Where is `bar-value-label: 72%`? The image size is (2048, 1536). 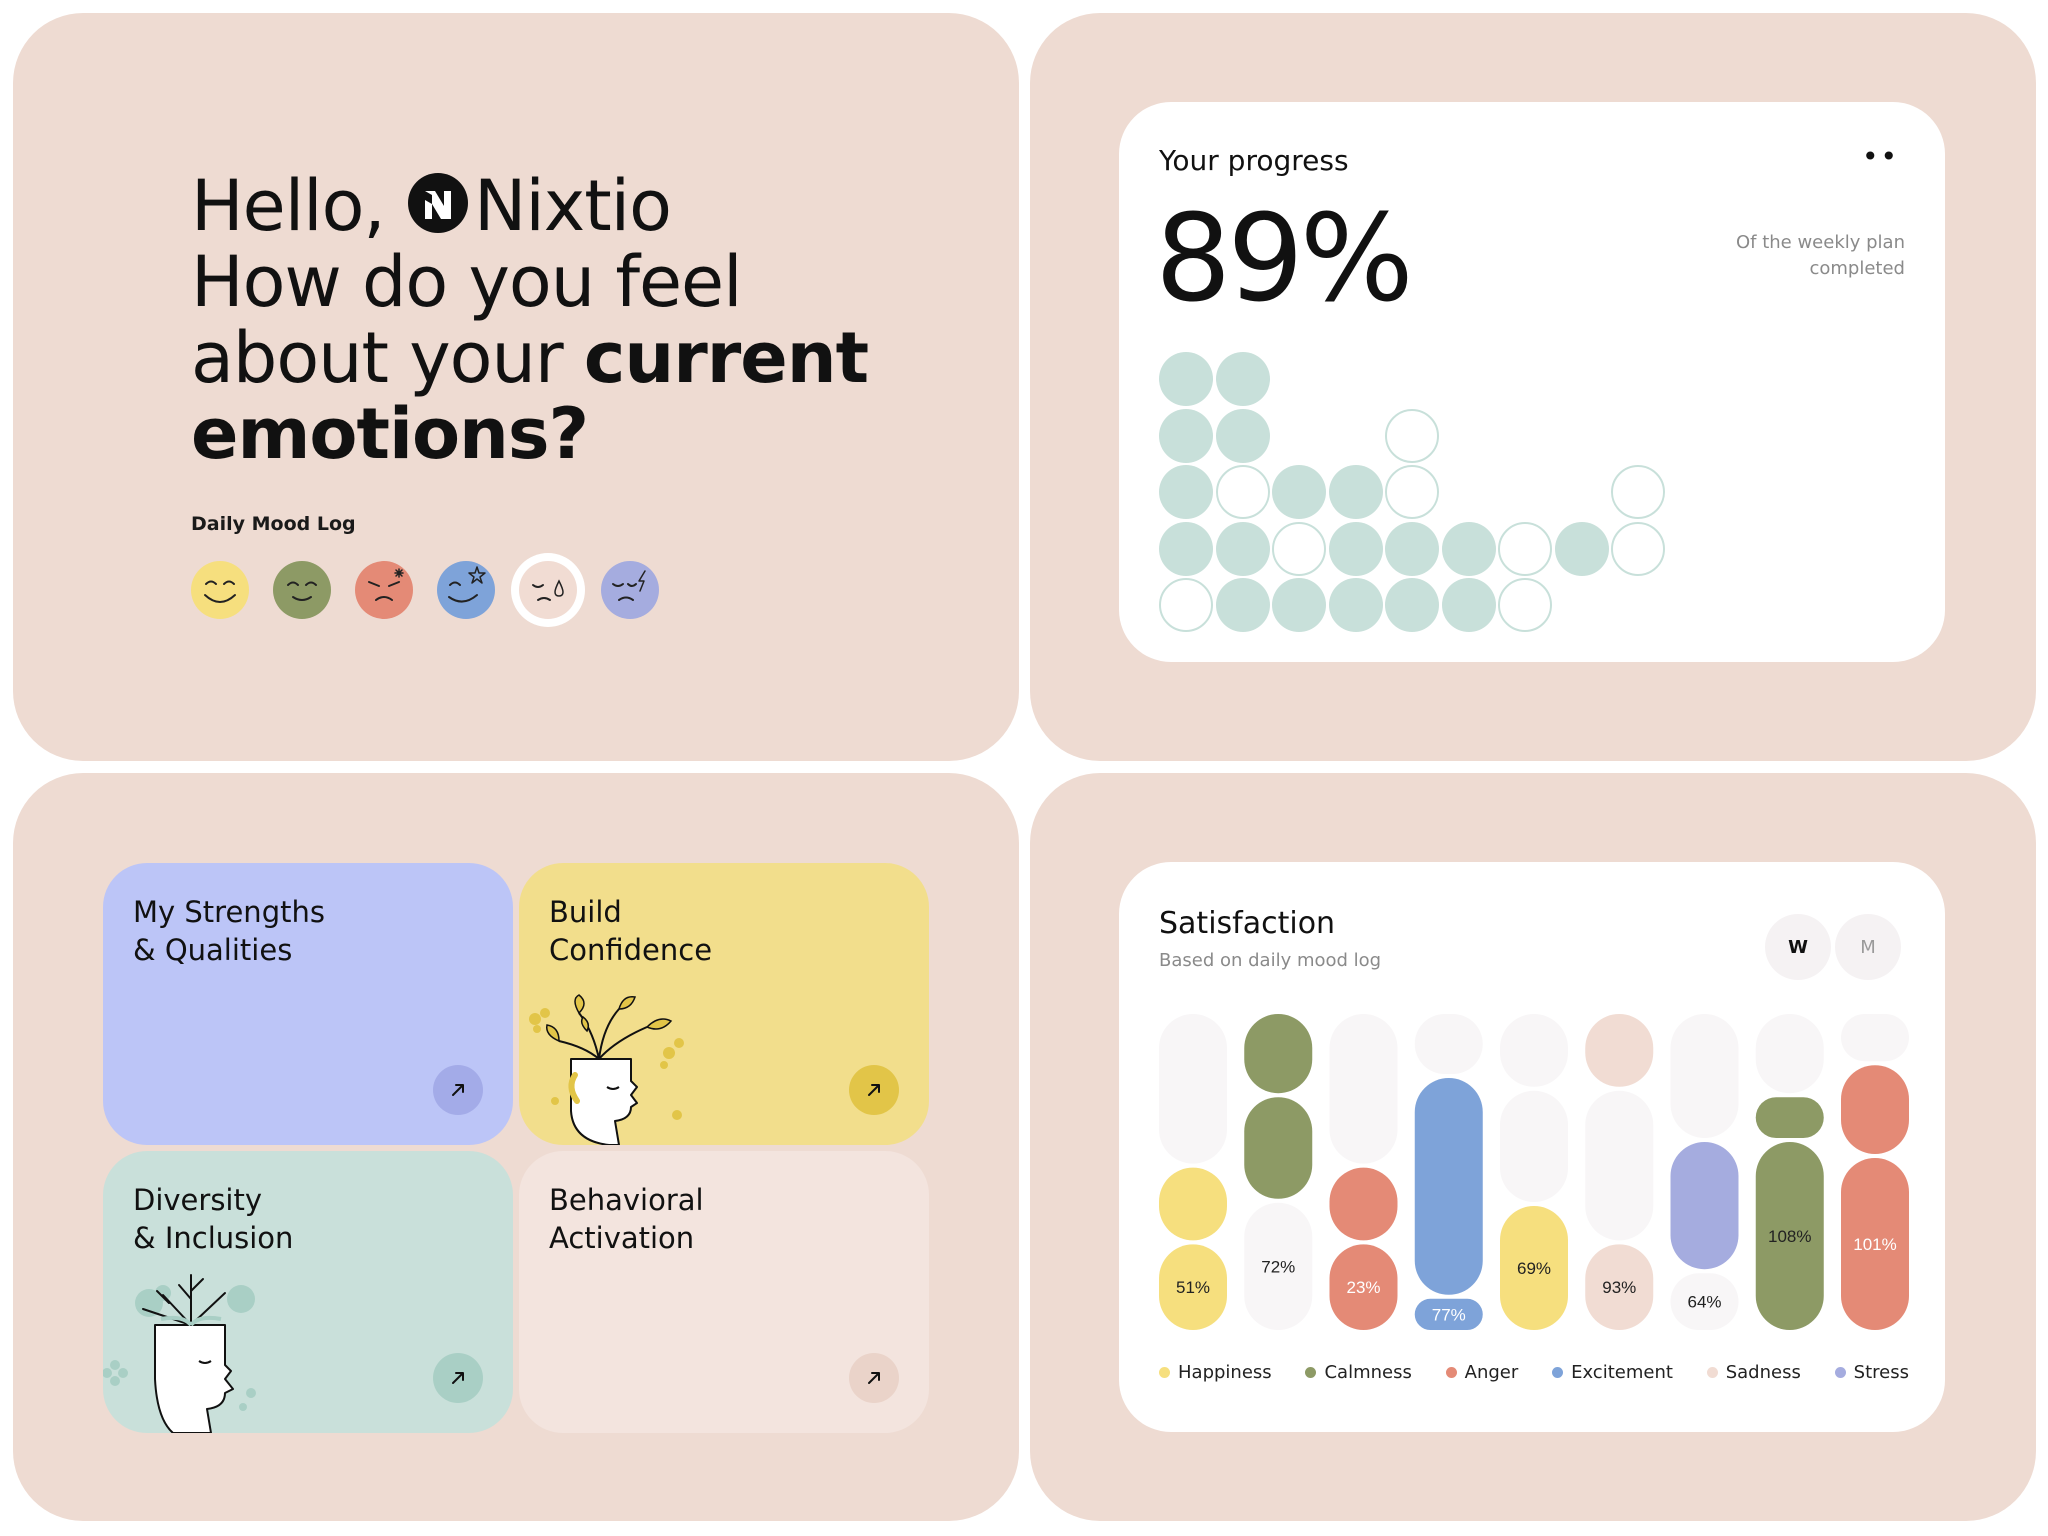
bar-value-label: 72% is located at coordinates (1278, 1266).